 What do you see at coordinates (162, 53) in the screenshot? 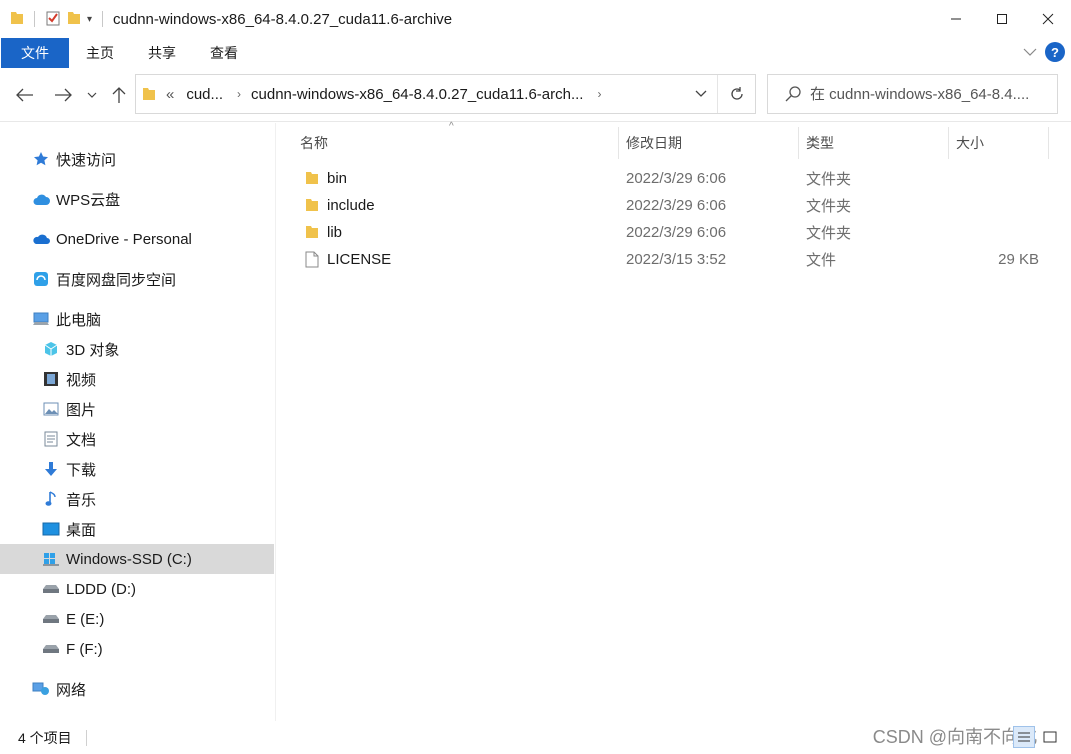
I see `tab-share: 共享` at bounding box center [162, 53].